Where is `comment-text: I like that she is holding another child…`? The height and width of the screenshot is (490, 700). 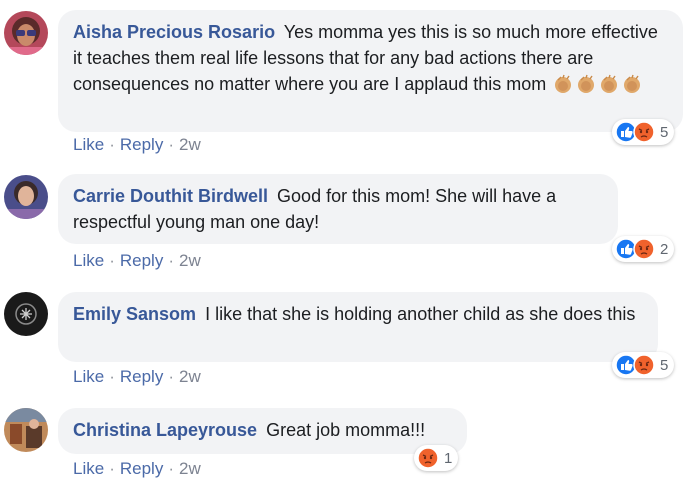
comment-text: I like that she is holding another child… is located at coordinates (420, 314).